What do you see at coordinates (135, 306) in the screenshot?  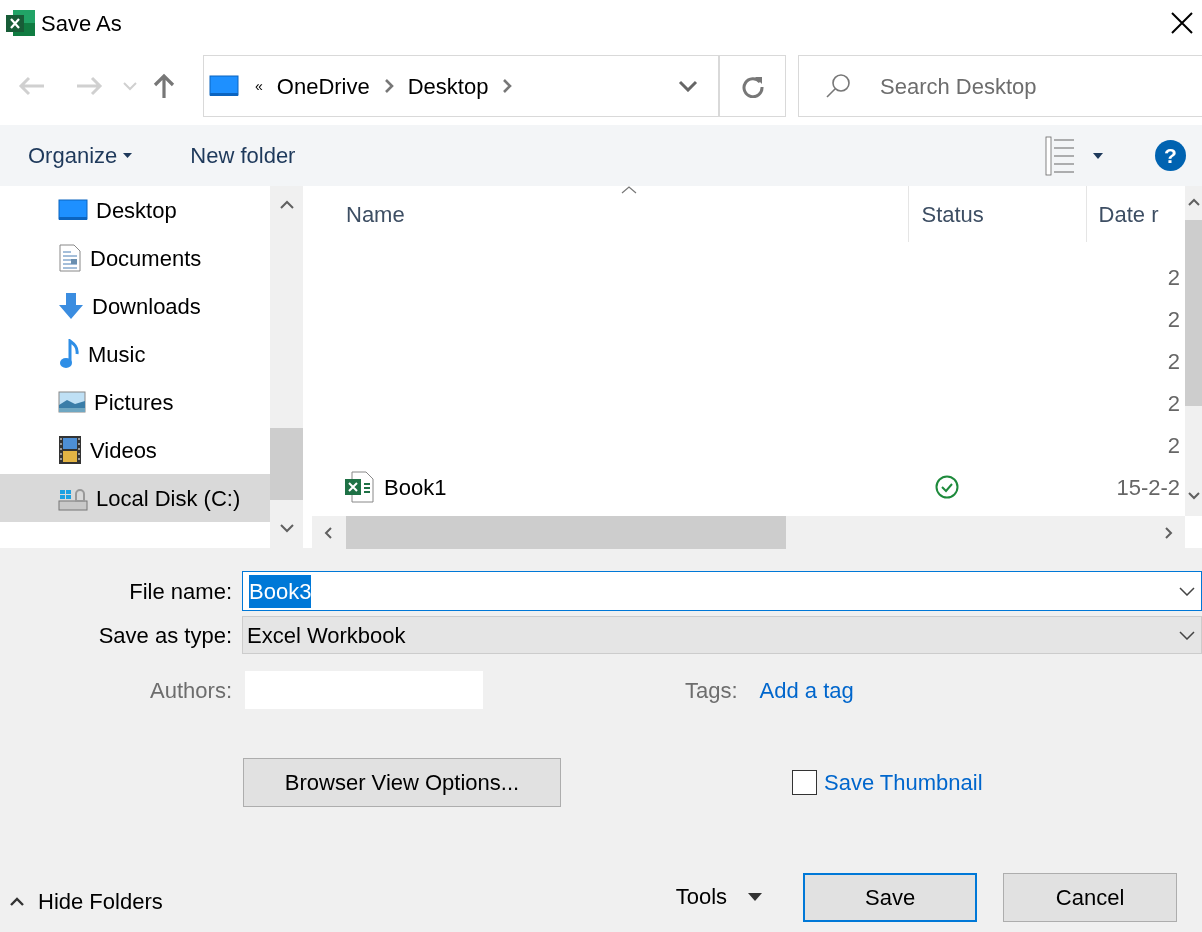 I see `sidebar-item: Downloads` at bounding box center [135, 306].